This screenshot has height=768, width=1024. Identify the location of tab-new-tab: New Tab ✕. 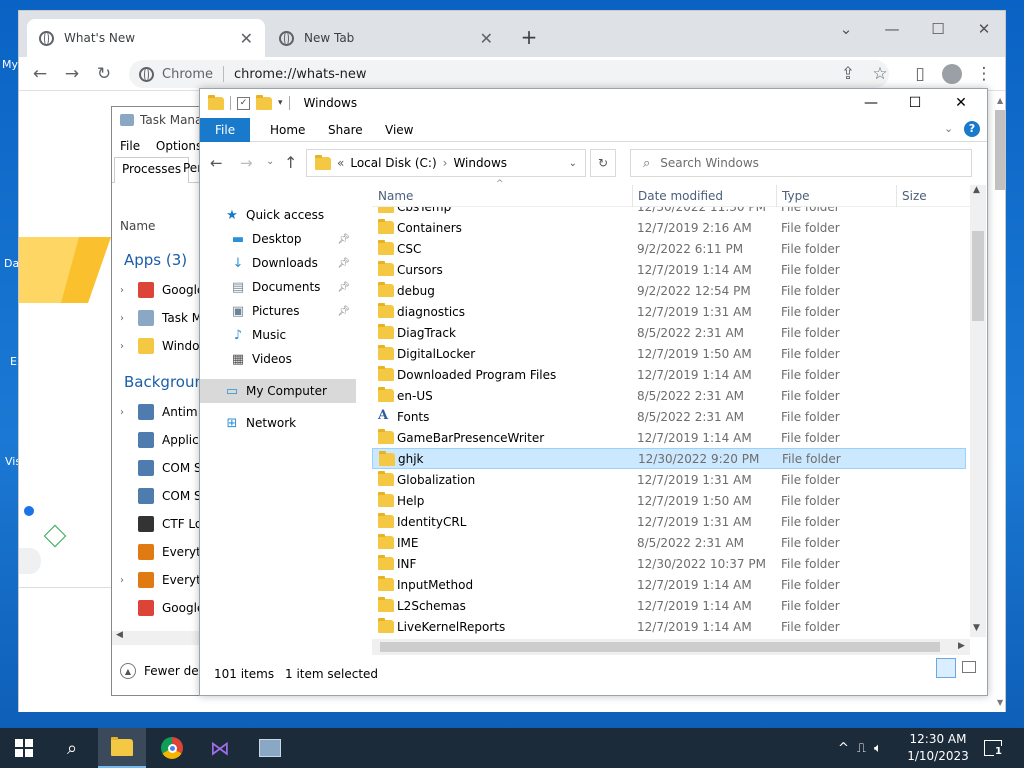
(386, 38).